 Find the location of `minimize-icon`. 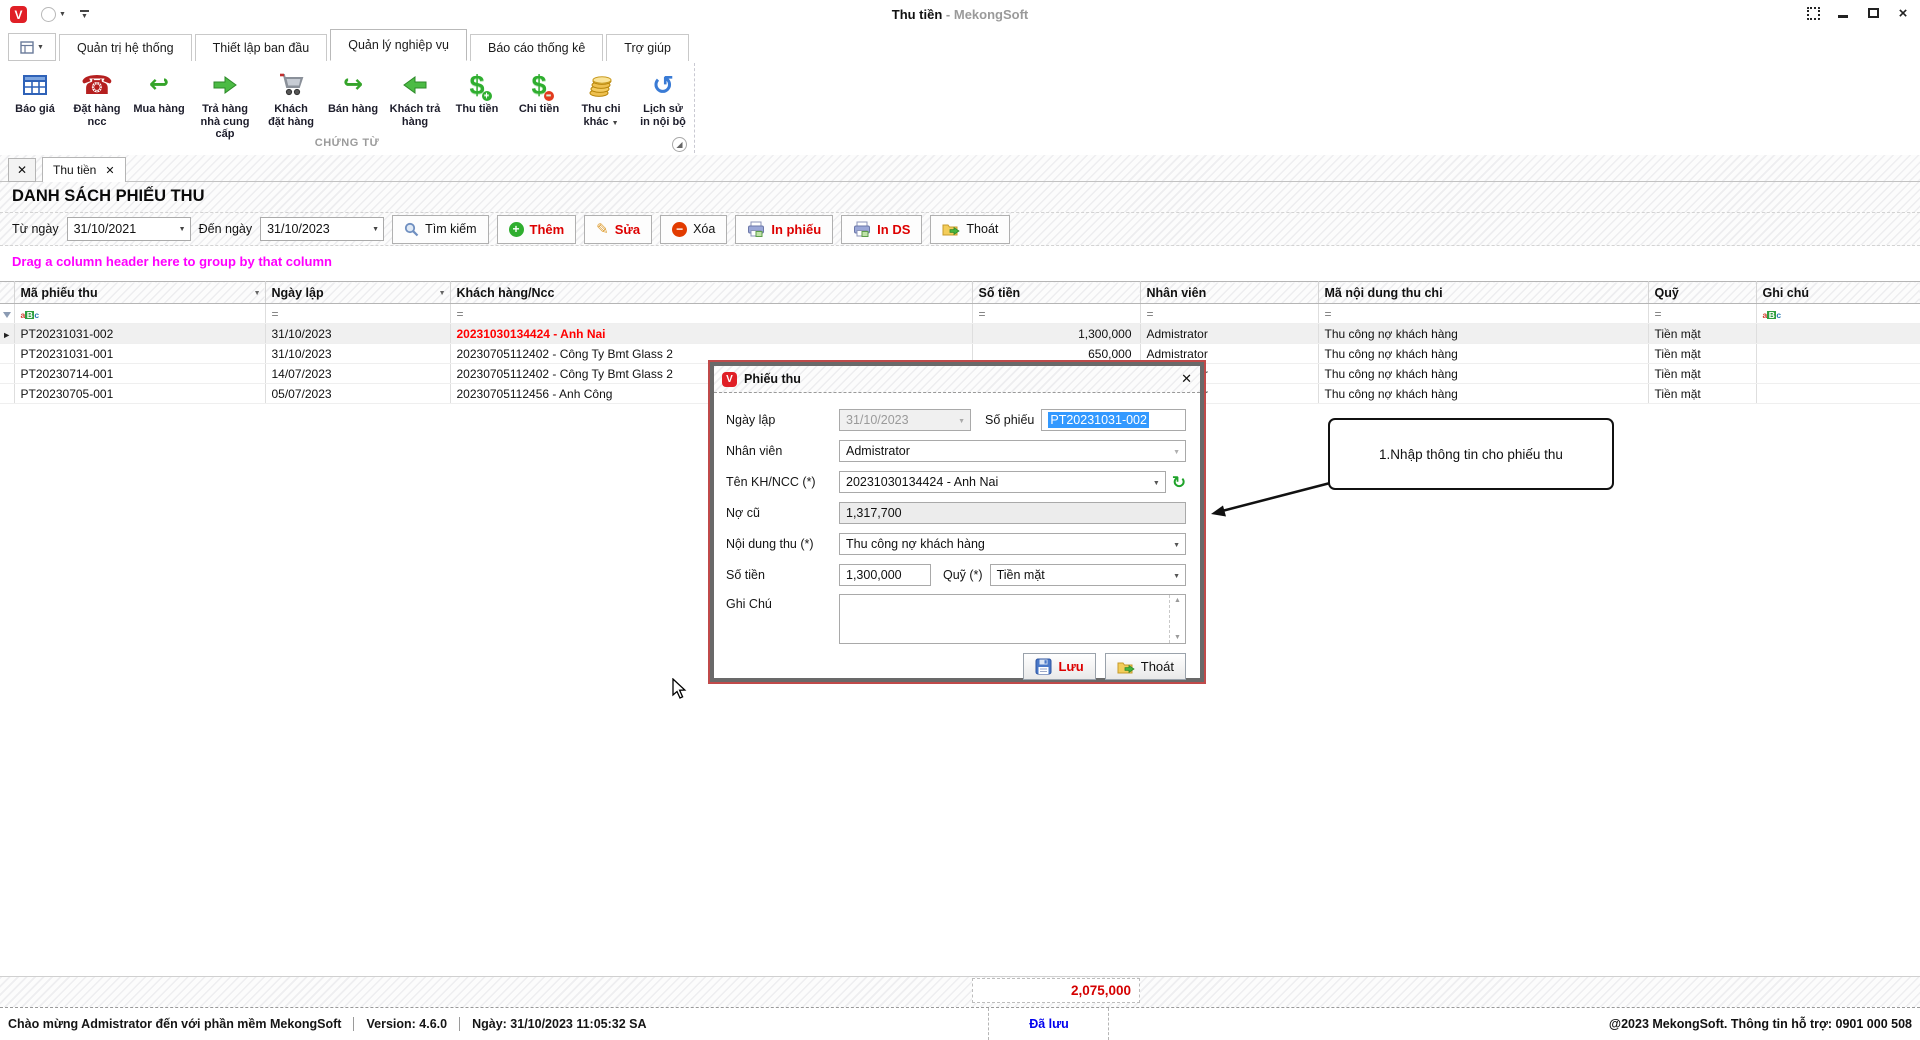

minimize-icon is located at coordinates (1843, 16).